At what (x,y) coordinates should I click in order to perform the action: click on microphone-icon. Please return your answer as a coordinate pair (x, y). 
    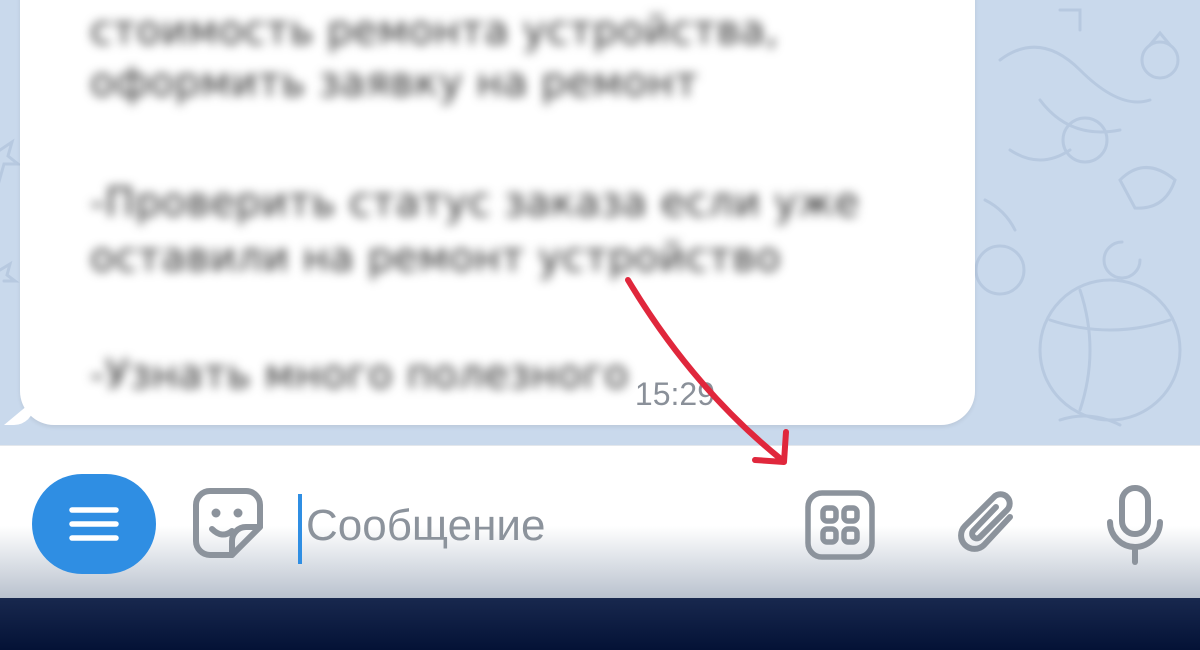
    Looking at the image, I should click on (1135, 525).